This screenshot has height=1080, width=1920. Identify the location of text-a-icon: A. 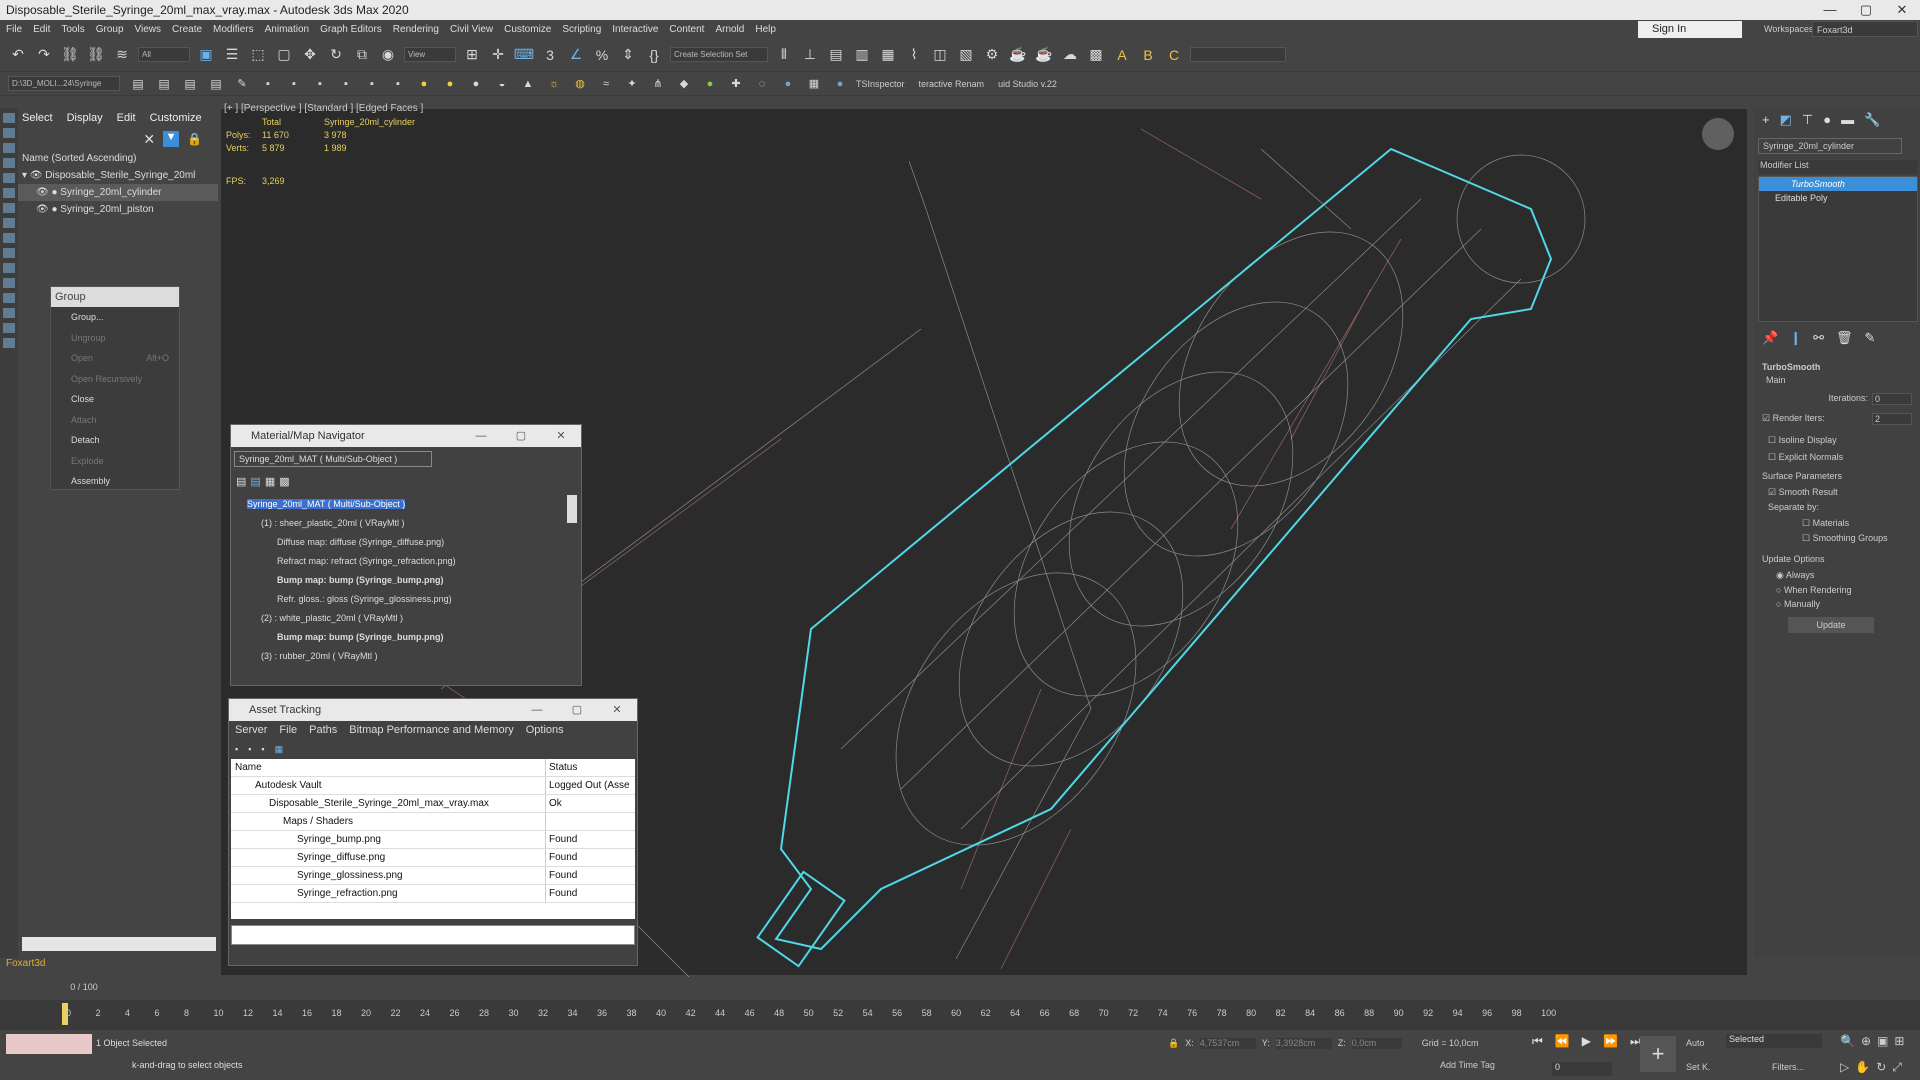
(1122, 55).